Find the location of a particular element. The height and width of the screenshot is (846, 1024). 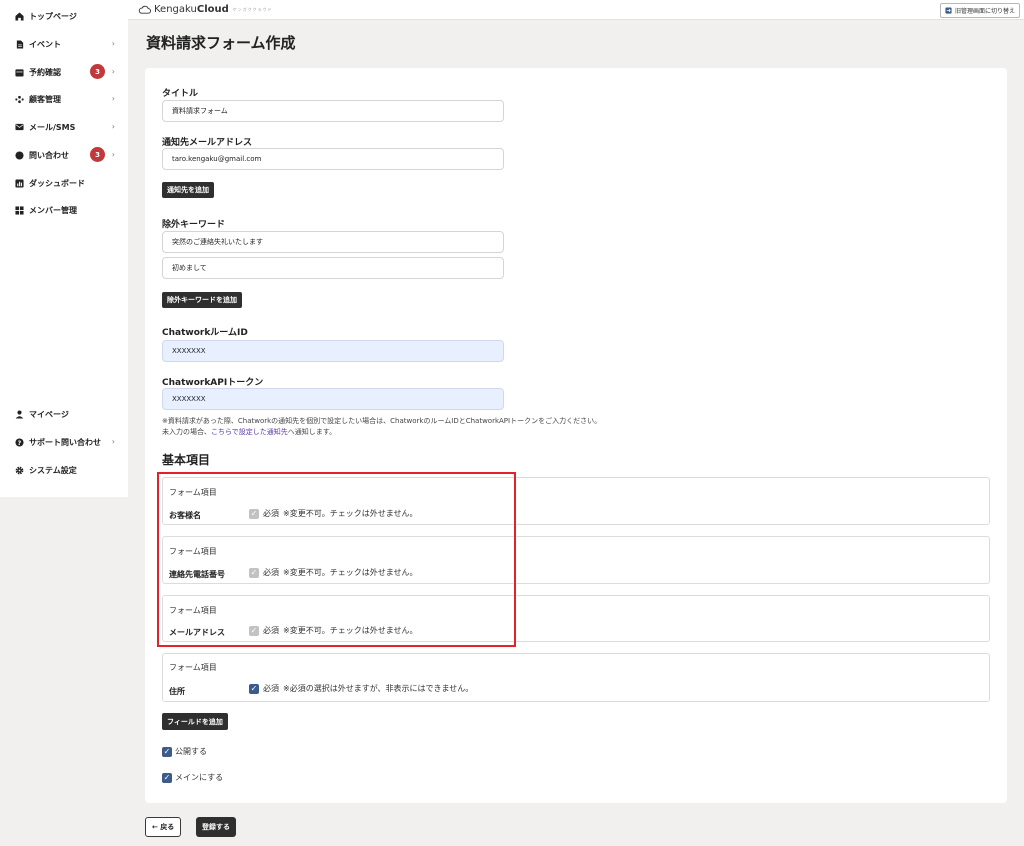

chart-icon is located at coordinates (19, 183).